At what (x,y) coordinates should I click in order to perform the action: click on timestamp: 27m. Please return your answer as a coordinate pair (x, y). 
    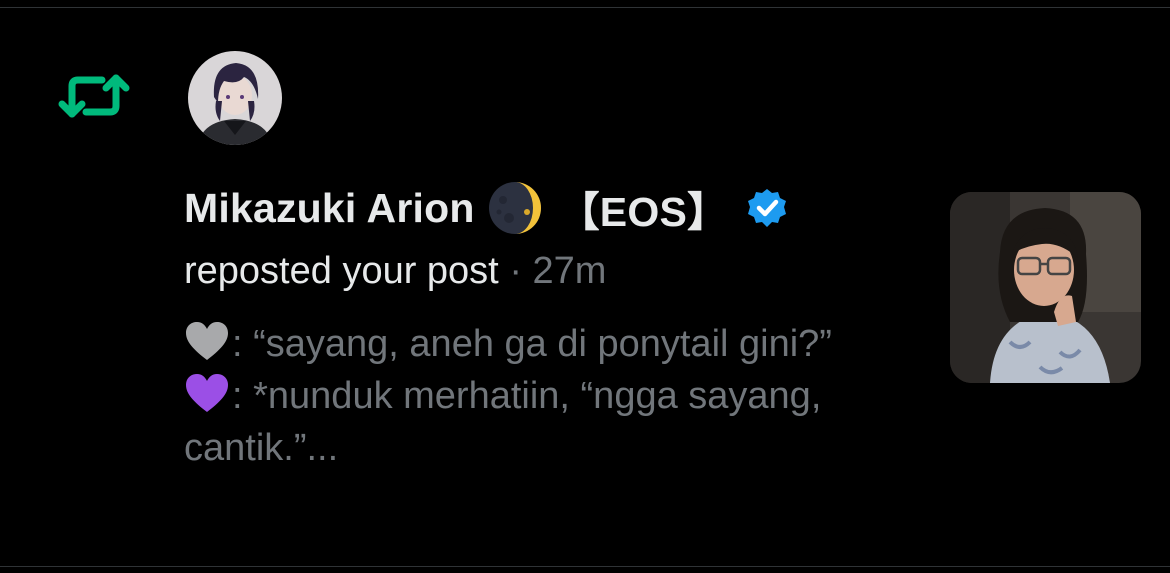
    Looking at the image, I should click on (570, 271).